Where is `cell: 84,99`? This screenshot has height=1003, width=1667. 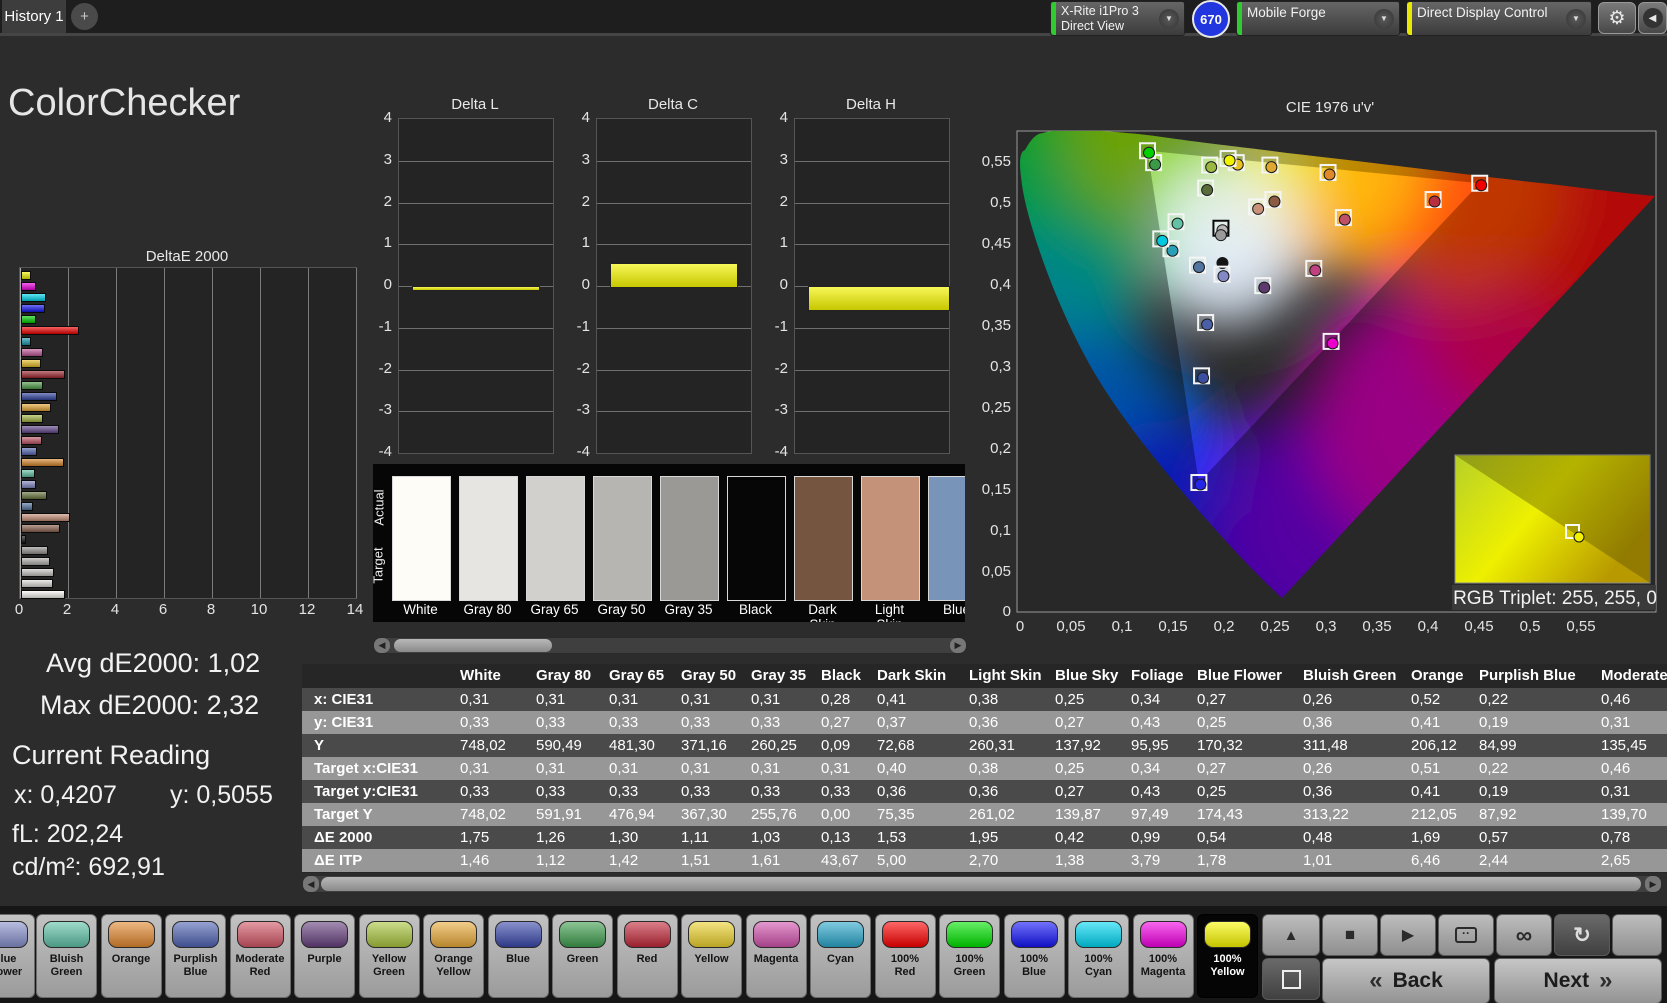 cell: 84,99 is located at coordinates (1498, 745).